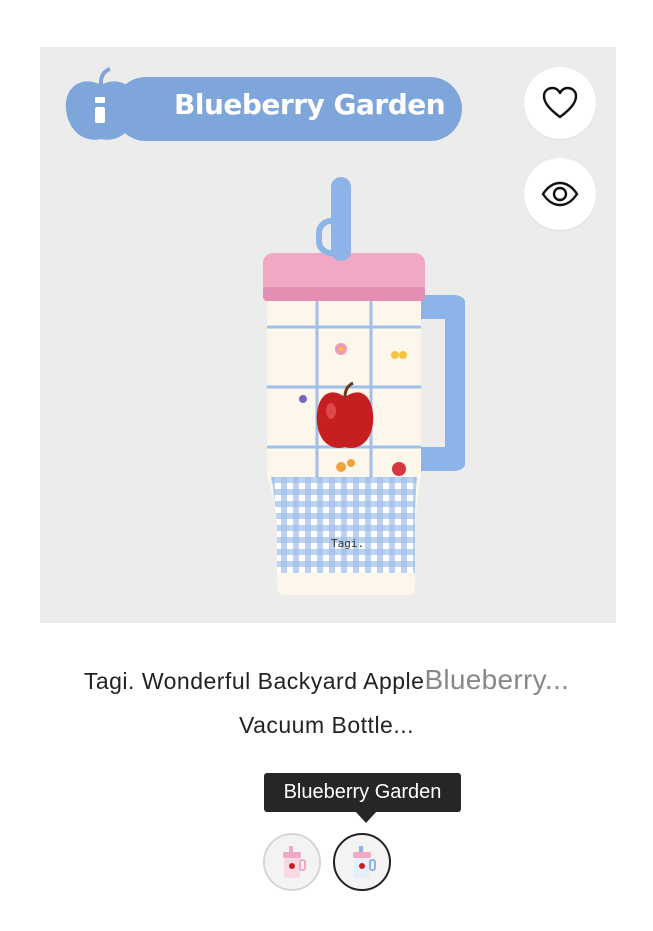 The width and height of the screenshot is (653, 931). I want to click on product-name: Tagi. Wonderful Backyard Apple, so click(254, 681).